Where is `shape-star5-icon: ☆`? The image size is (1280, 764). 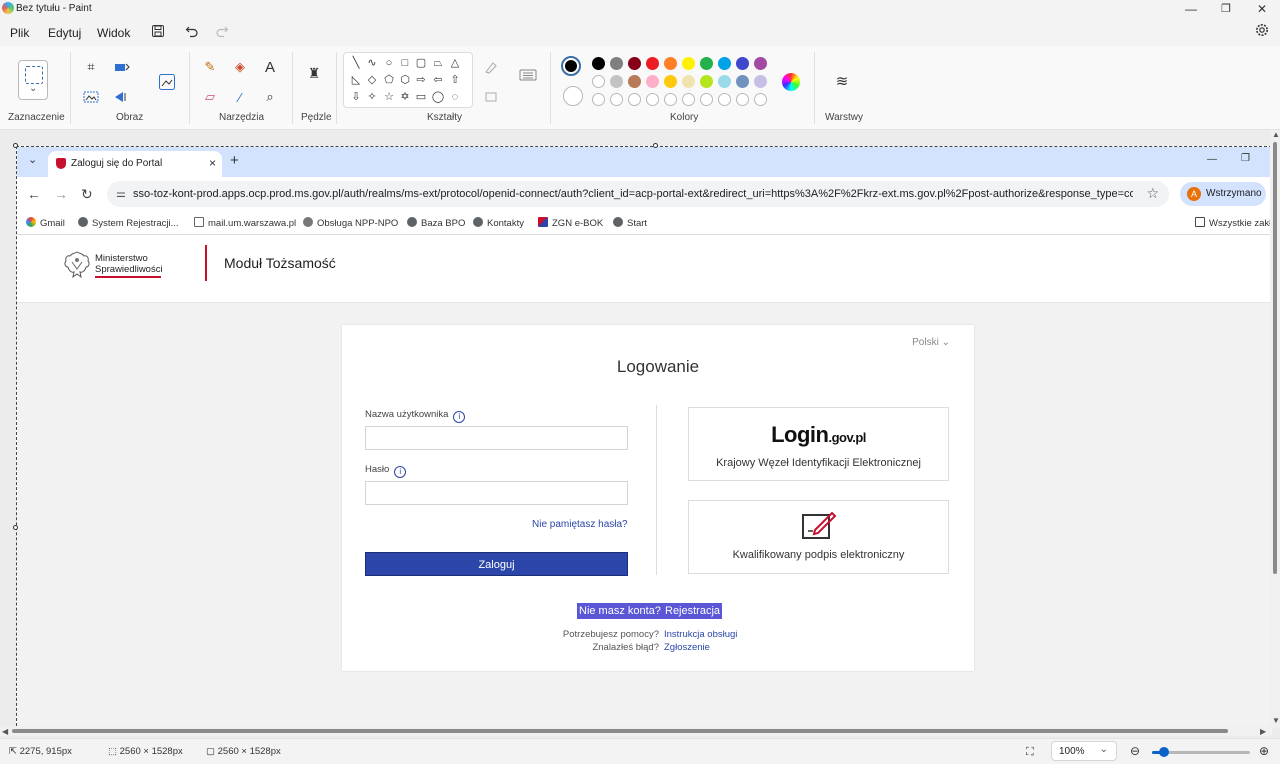
shape-star5-icon: ☆ is located at coordinates (389, 97).